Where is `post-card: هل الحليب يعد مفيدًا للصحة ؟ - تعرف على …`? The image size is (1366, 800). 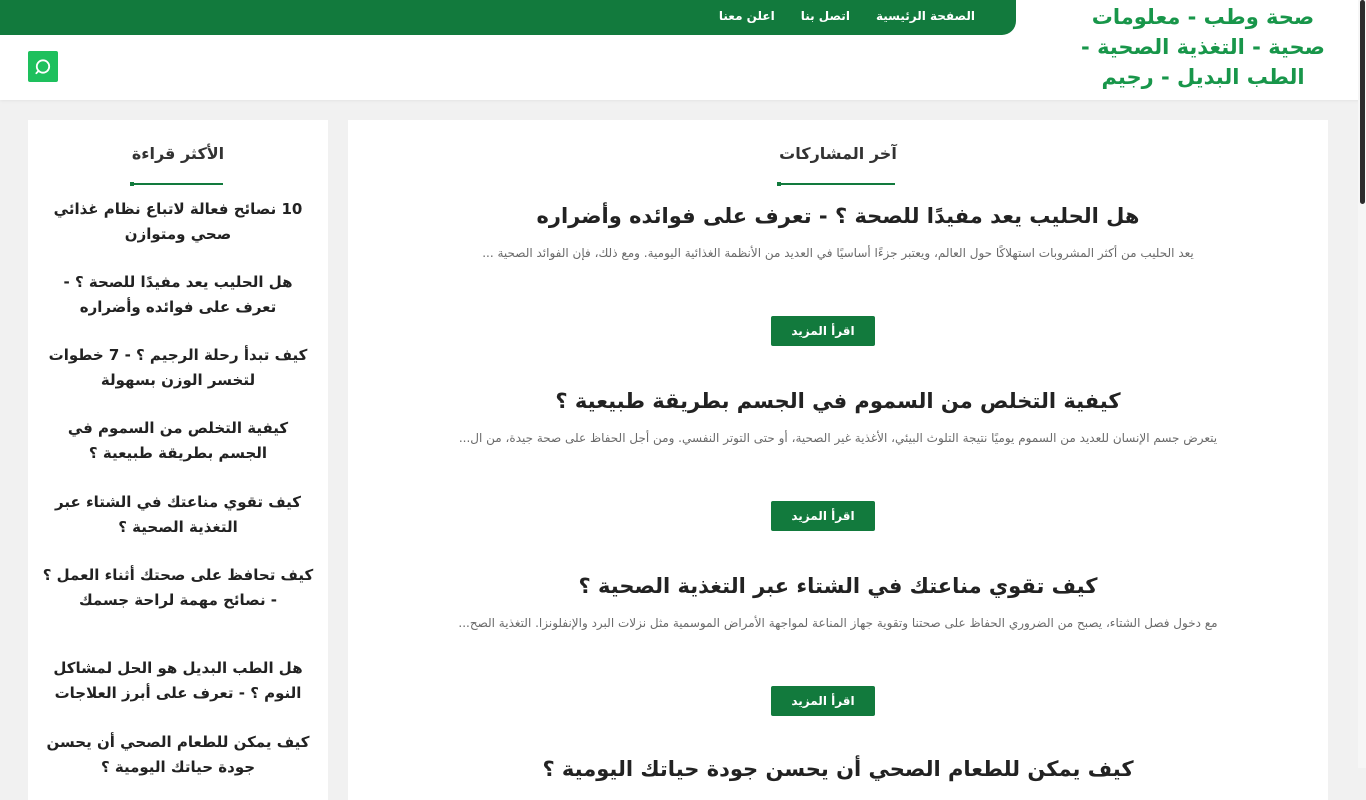 post-card: هل الحليب يعد مفيدًا للصحة ؟ - تعرف على … is located at coordinates (838, 232).